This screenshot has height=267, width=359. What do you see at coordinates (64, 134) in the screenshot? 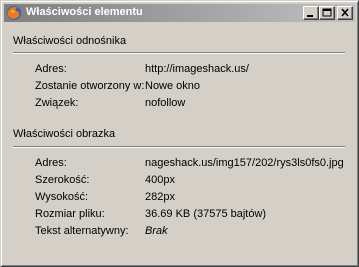
I see `image-section-title: Właściwości obrazka` at bounding box center [64, 134].